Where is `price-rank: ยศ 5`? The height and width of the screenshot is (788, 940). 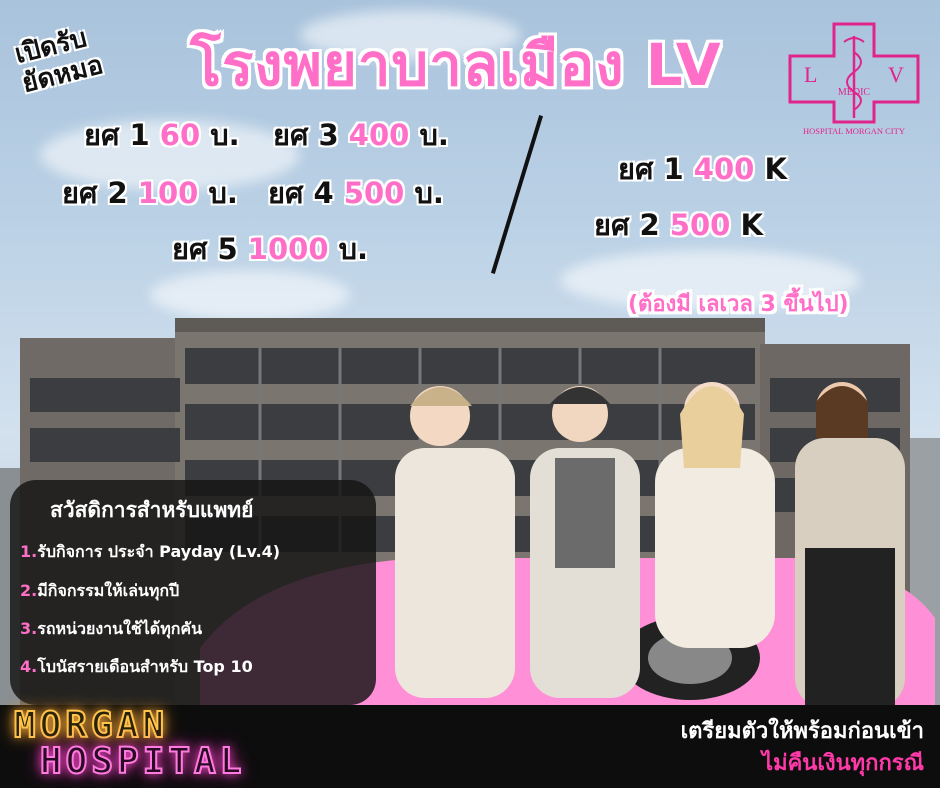 price-rank: ยศ 5 is located at coordinates (205, 249).